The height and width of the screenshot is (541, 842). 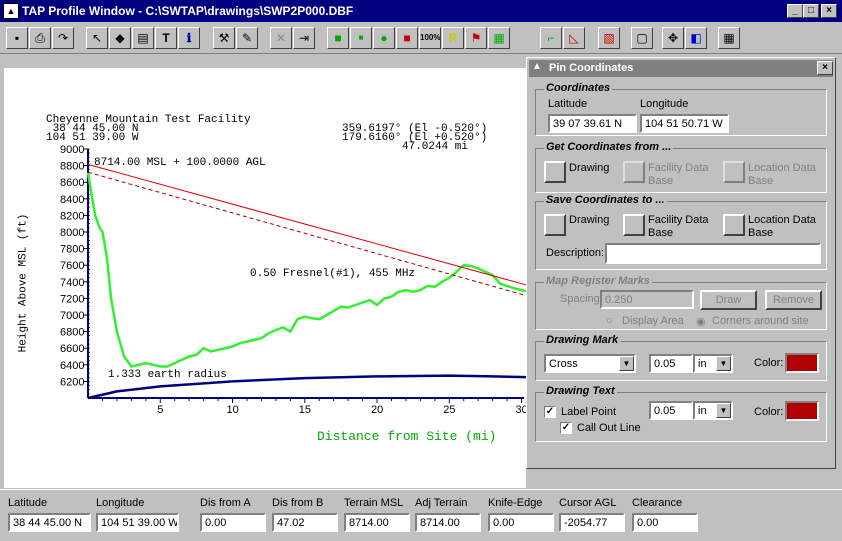 What do you see at coordinates (499, 38) in the screenshot?
I see `grid-icon: ▦` at bounding box center [499, 38].